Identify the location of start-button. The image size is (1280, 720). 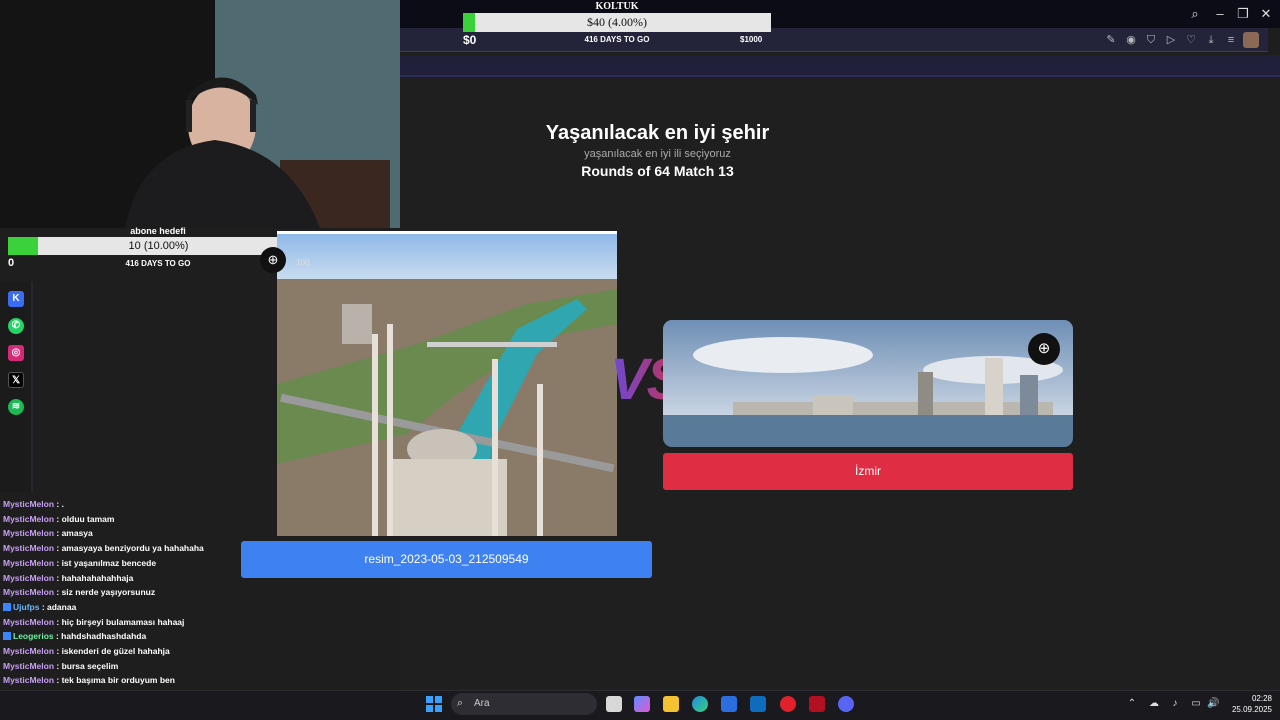
(434, 704).